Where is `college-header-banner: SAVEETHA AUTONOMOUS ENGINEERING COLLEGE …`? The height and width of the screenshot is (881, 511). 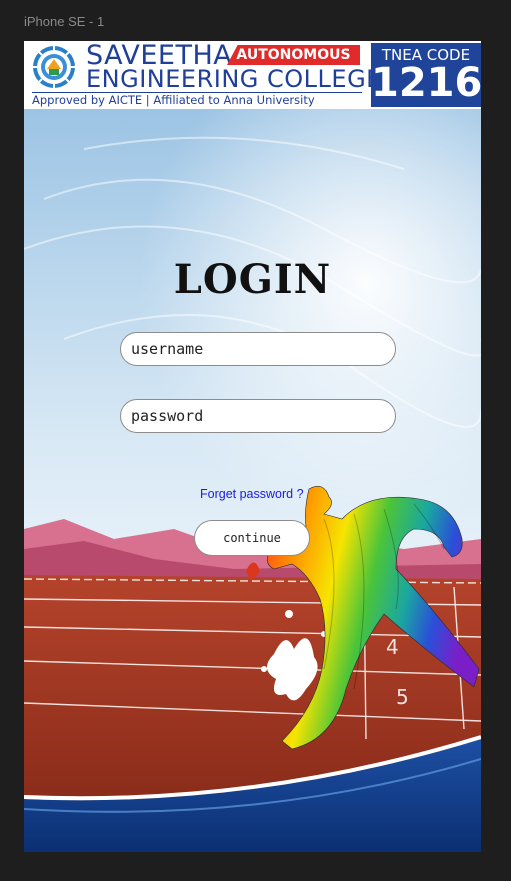
college-header-banner: SAVEETHA AUTONOMOUS ENGINEERING COLLEGE … is located at coordinates (252, 75).